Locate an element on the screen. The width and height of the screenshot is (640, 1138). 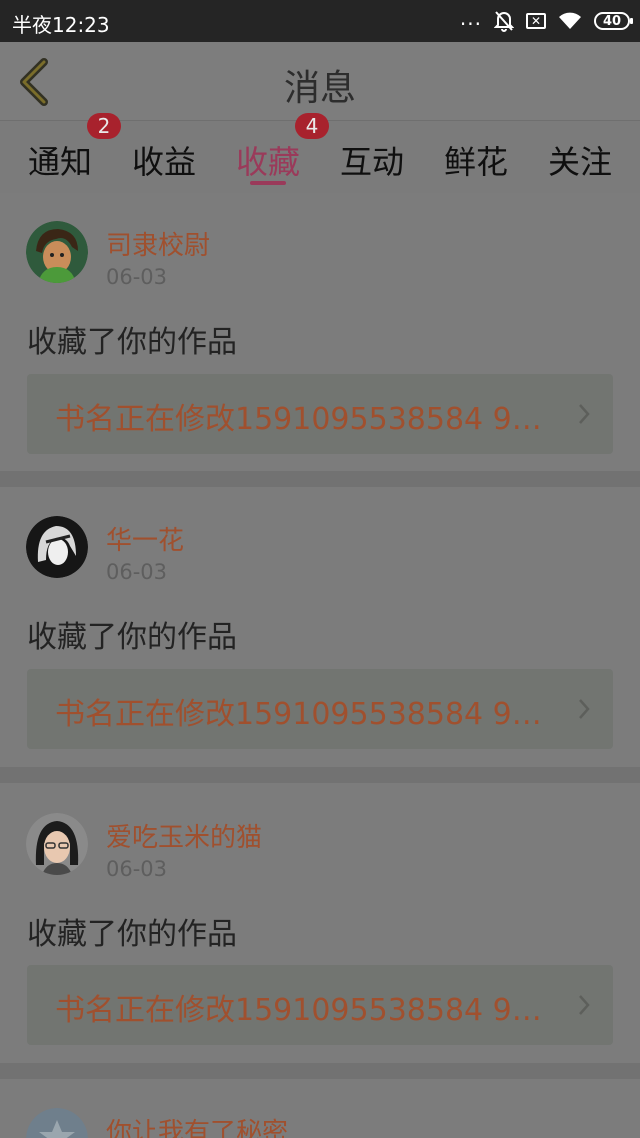
tab-favorites: 收藏 is located at coordinates (268, 160).